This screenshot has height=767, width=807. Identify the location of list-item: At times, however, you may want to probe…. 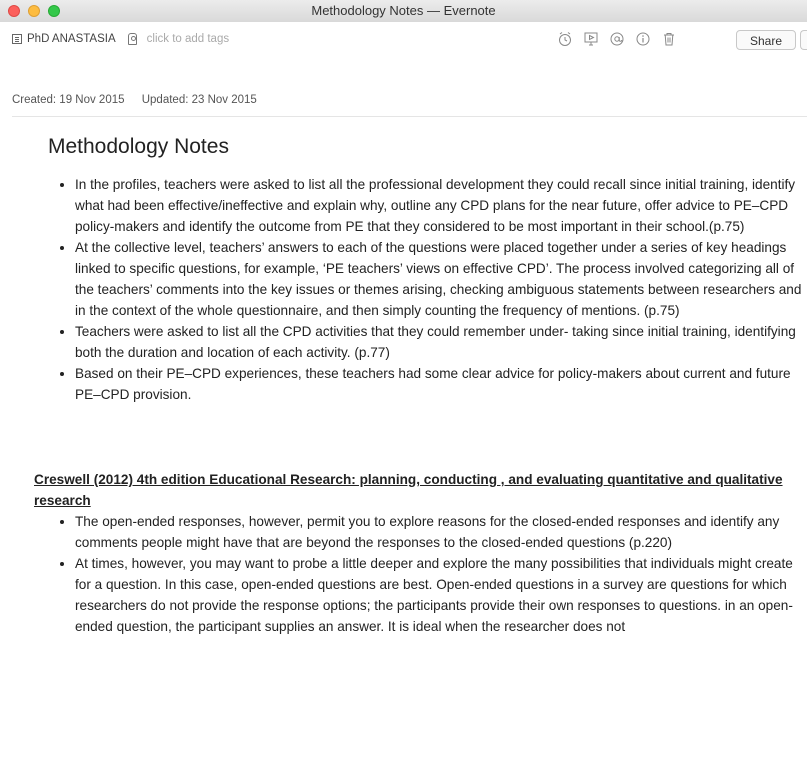
(441, 595).